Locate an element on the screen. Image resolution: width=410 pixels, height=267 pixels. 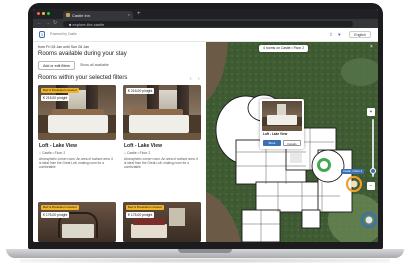
show-all-button: Show all available is located at coordinates (94, 65).